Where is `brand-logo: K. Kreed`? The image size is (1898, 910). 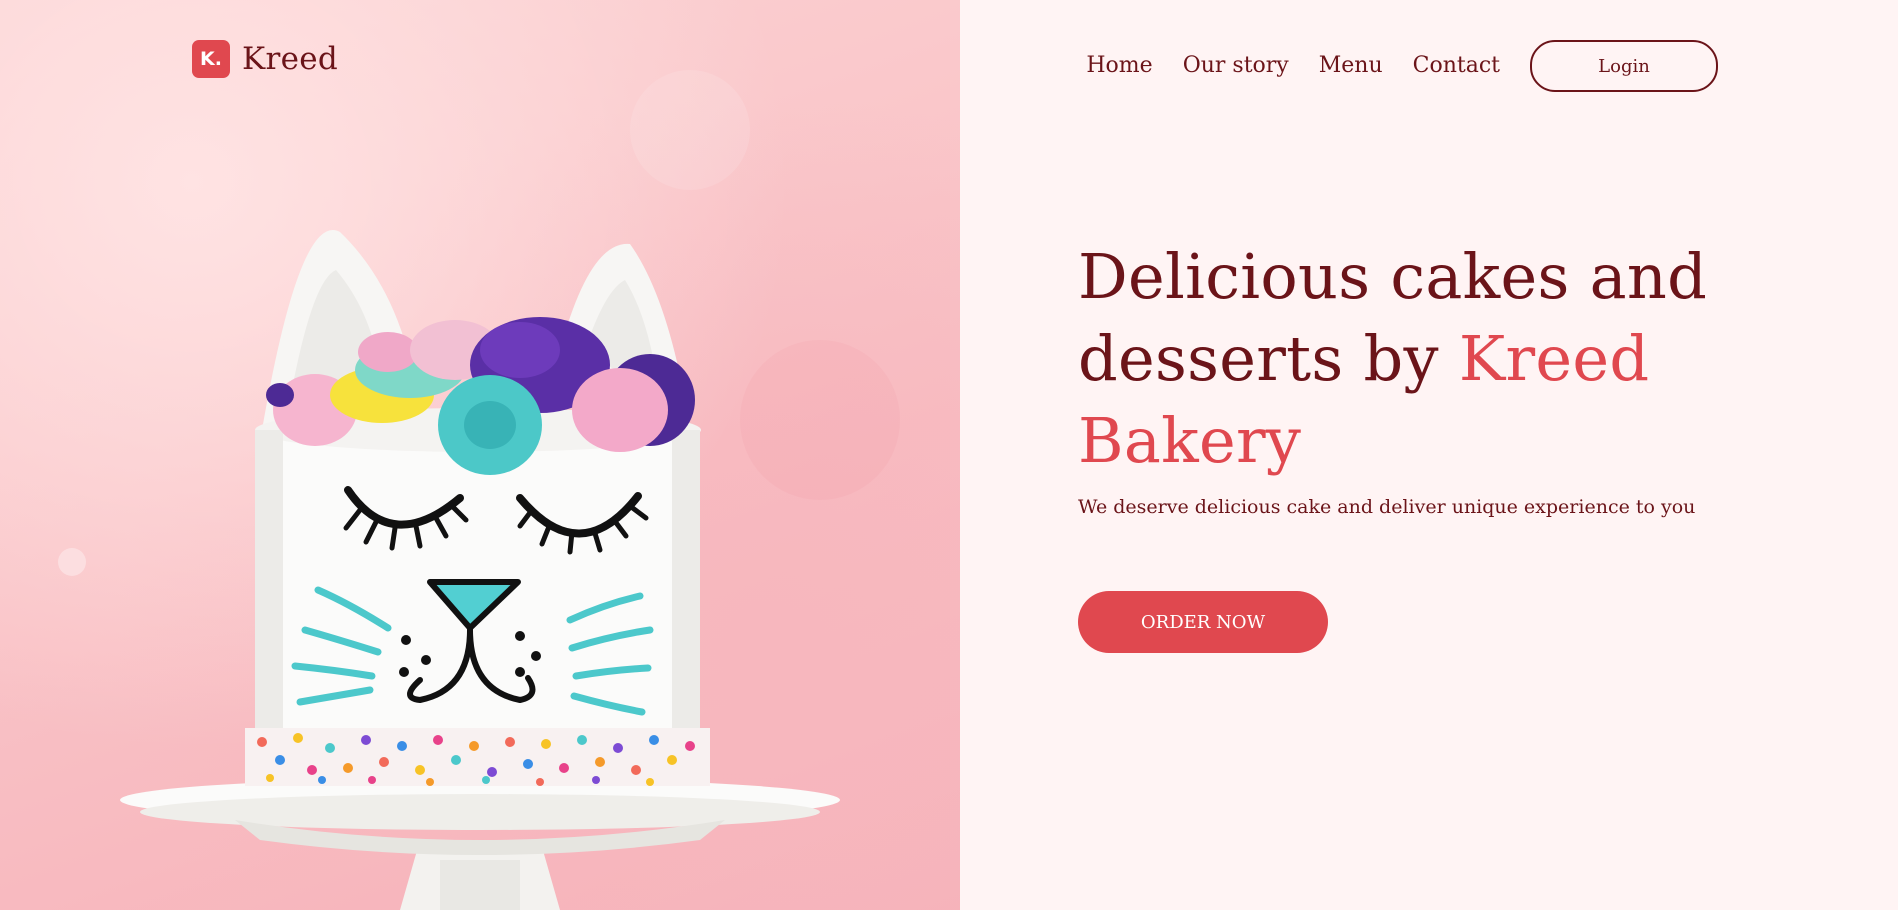 brand-logo: K. Kreed is located at coordinates (265, 59).